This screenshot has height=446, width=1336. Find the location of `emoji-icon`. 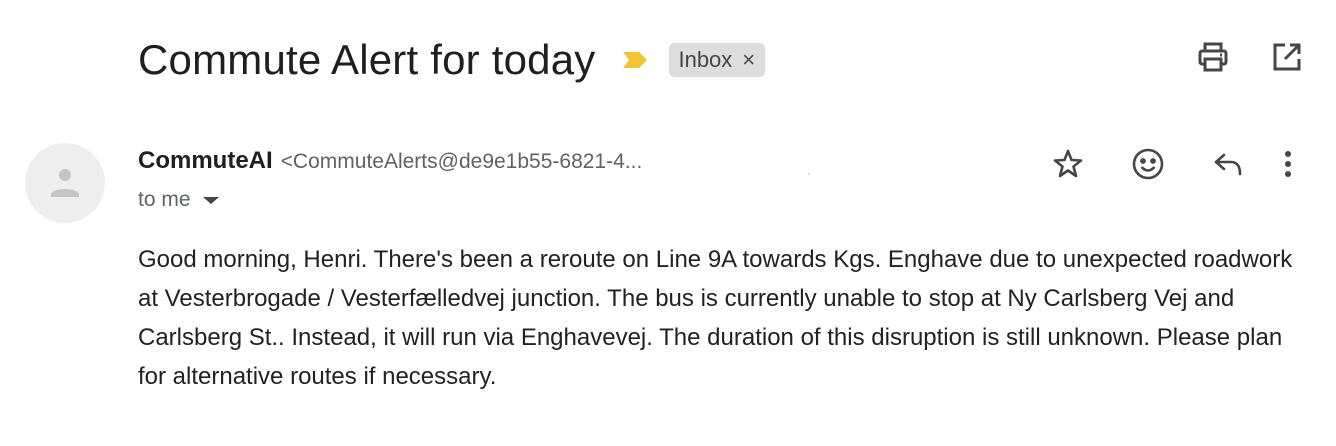

emoji-icon is located at coordinates (1148, 164).